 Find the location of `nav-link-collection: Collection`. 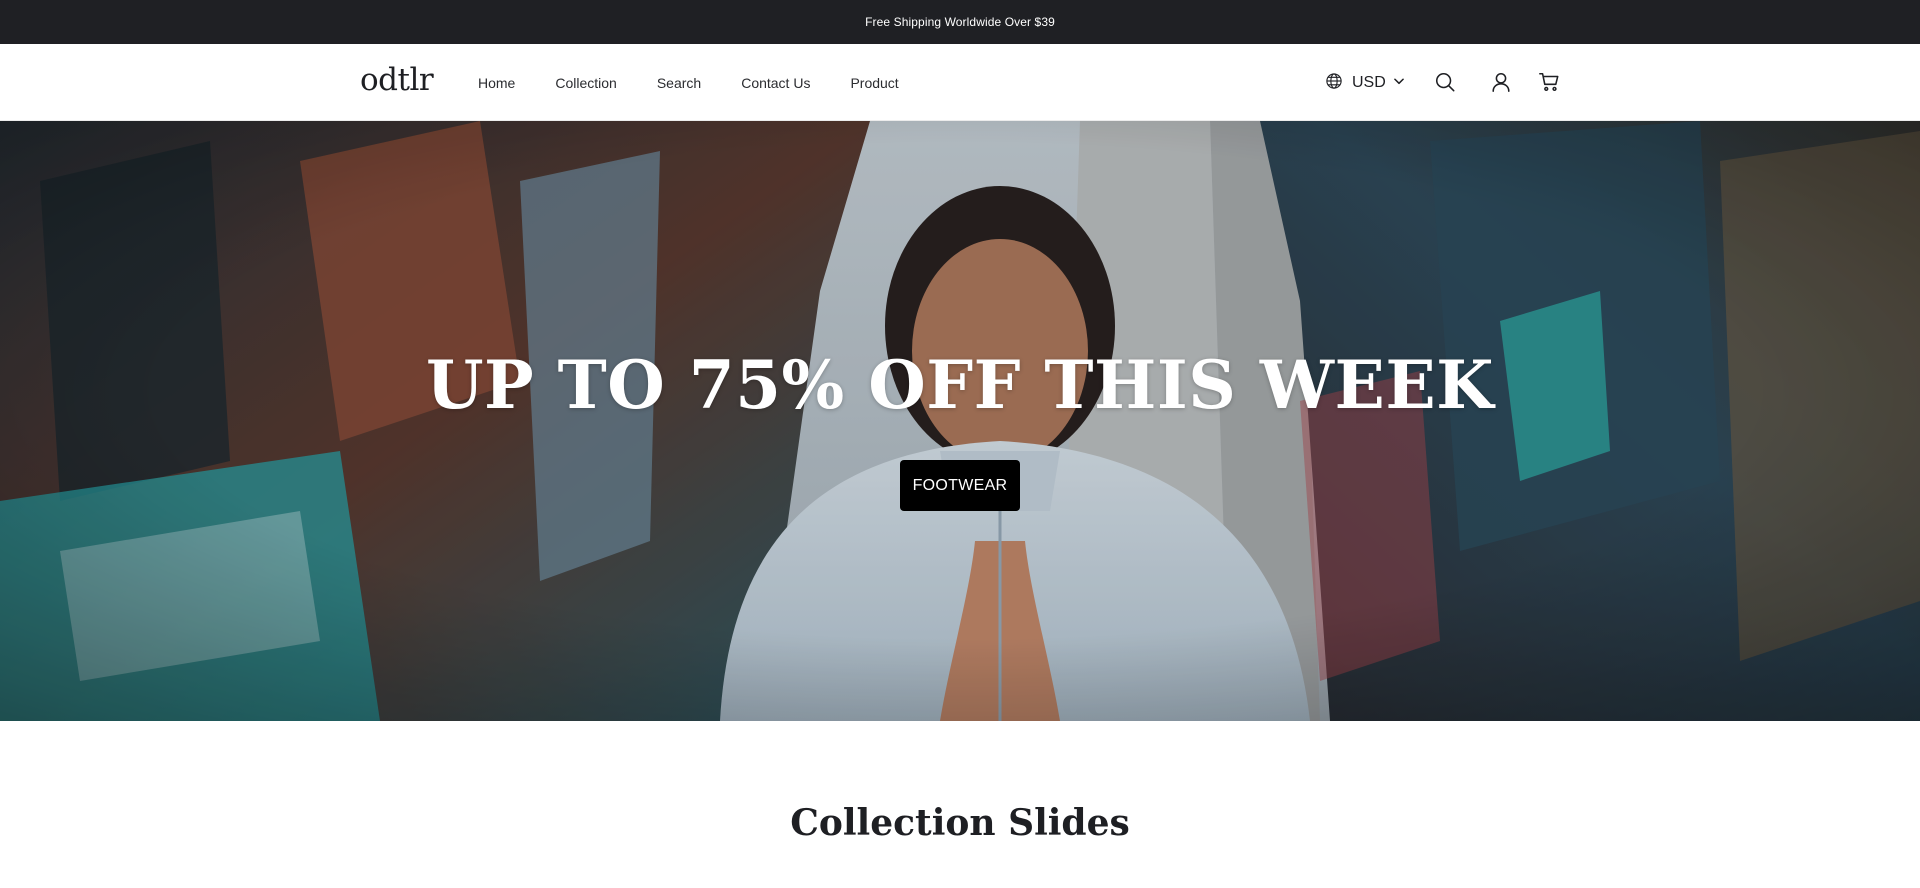

nav-link-collection: Collection is located at coordinates (585, 83).